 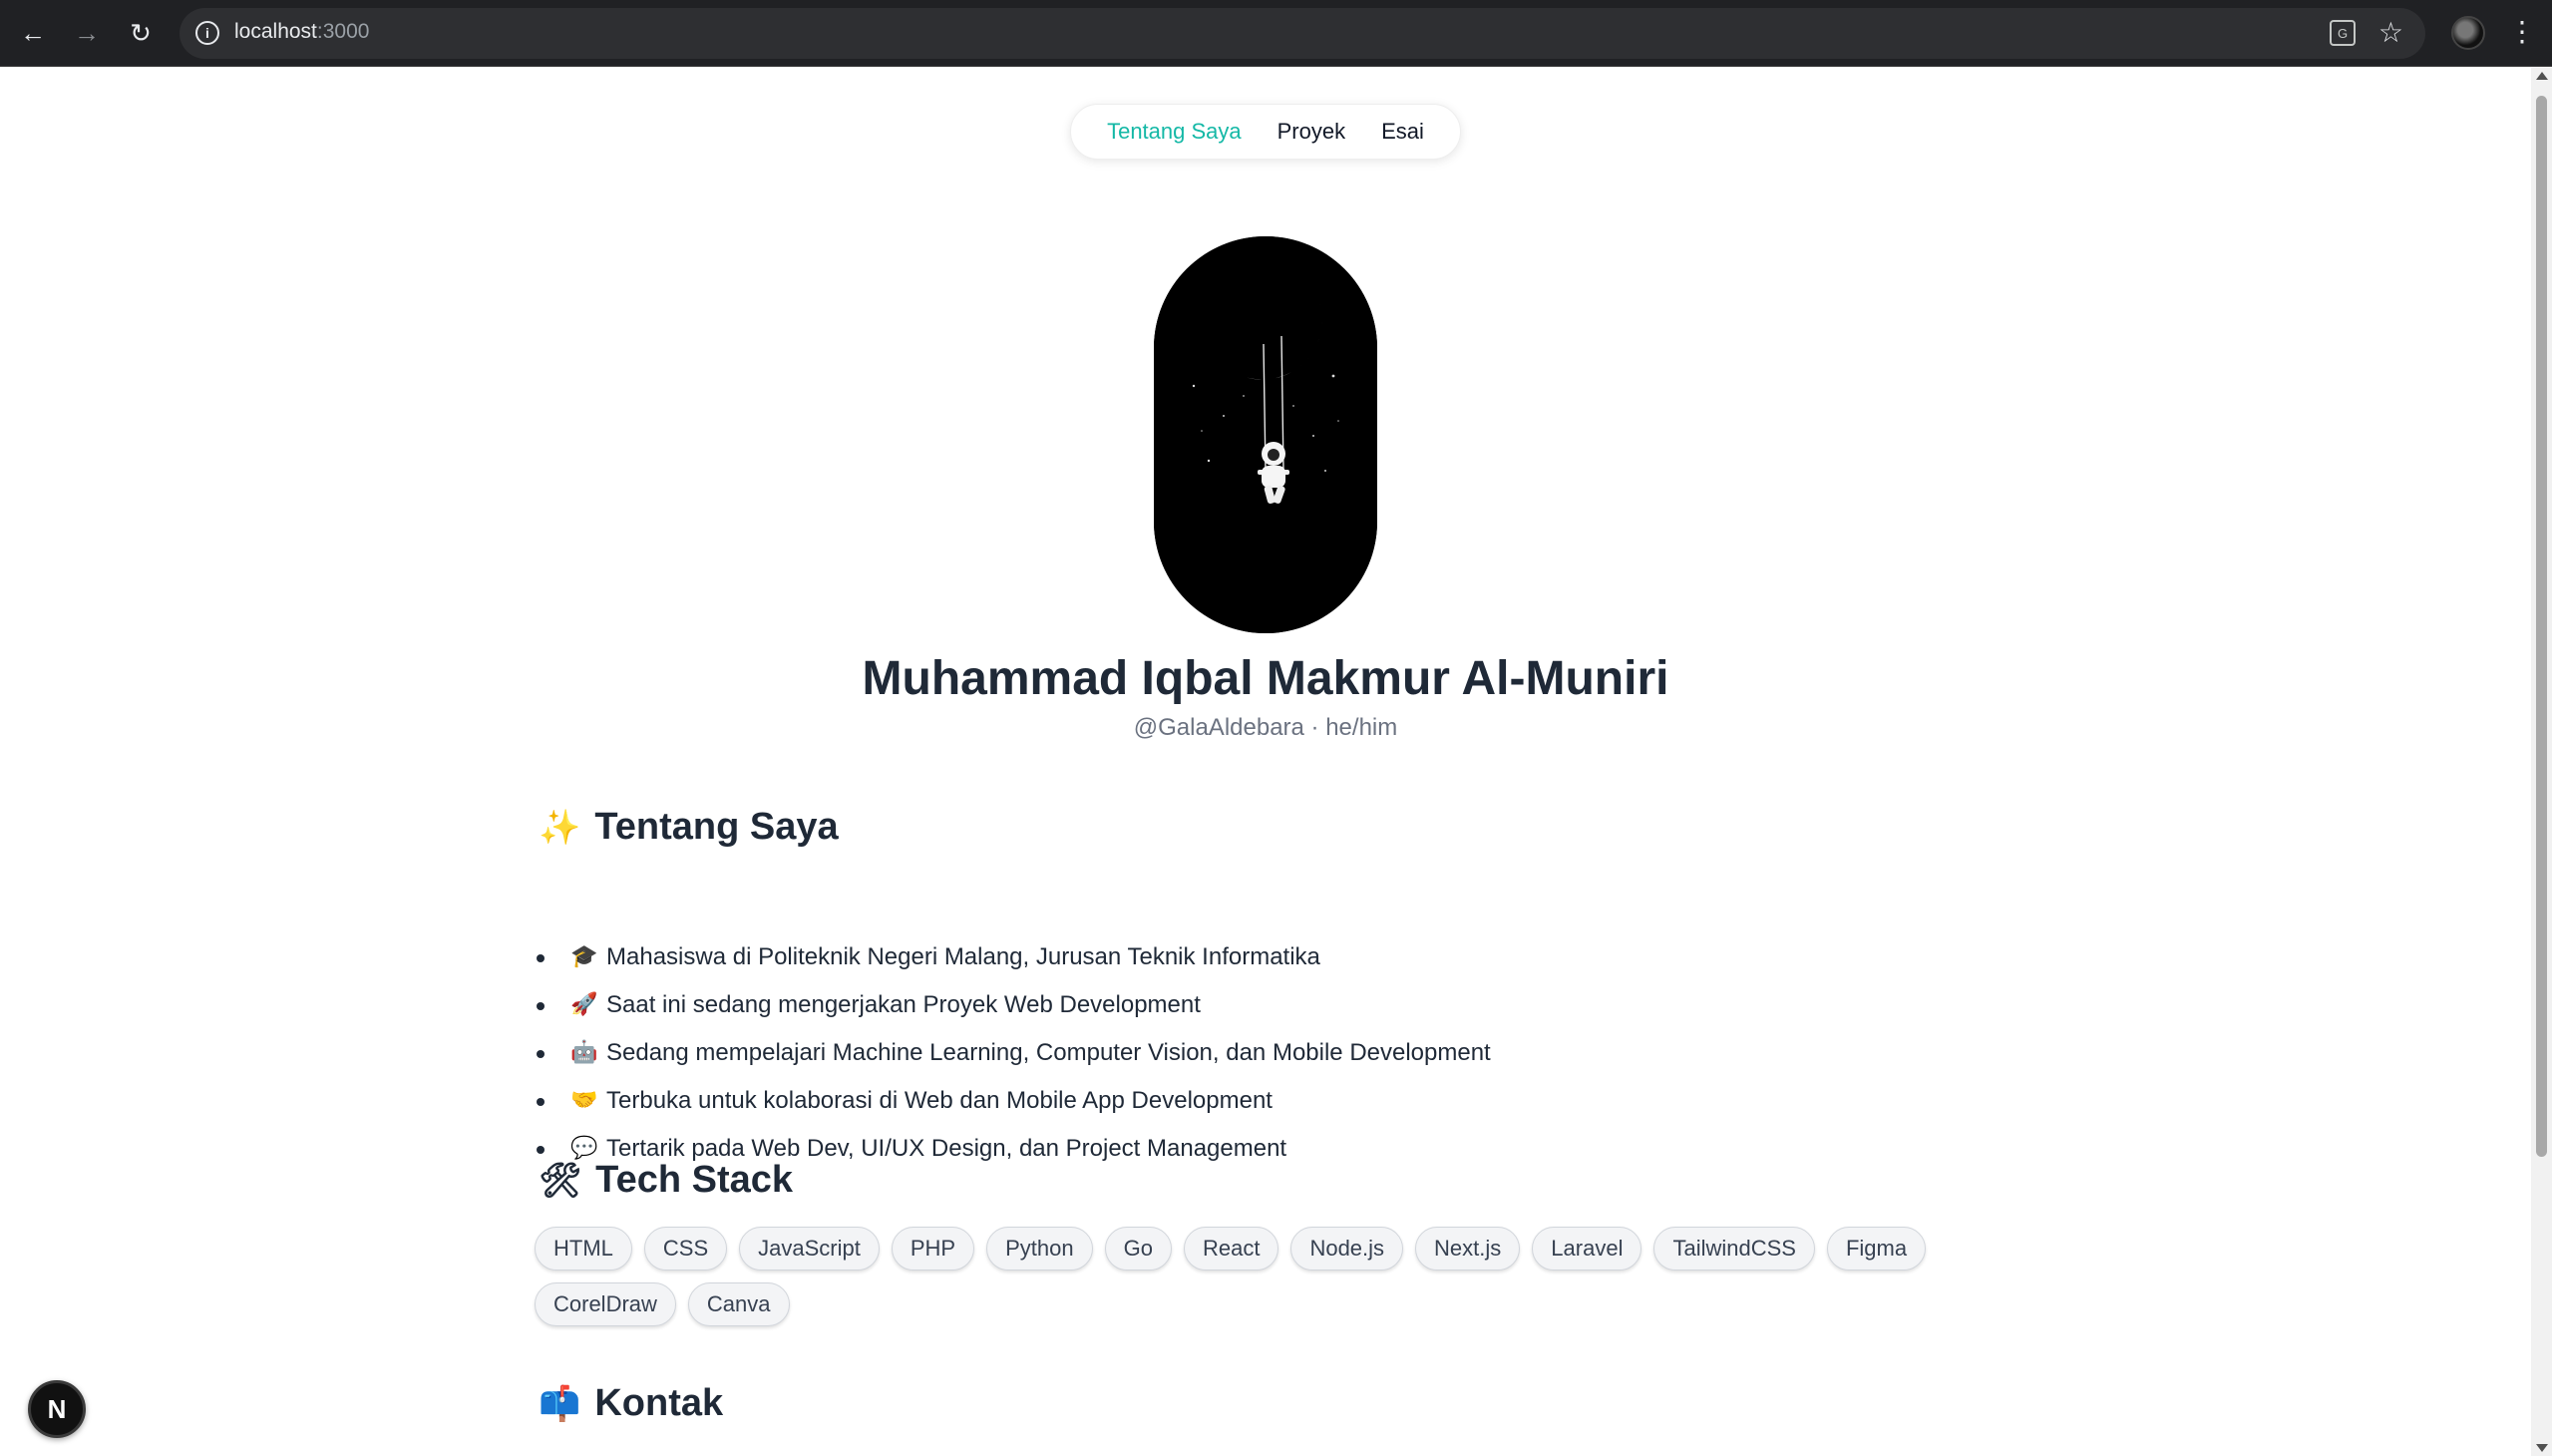 What do you see at coordinates (584, 1052) in the screenshot?
I see `robot-icon: 🤖` at bounding box center [584, 1052].